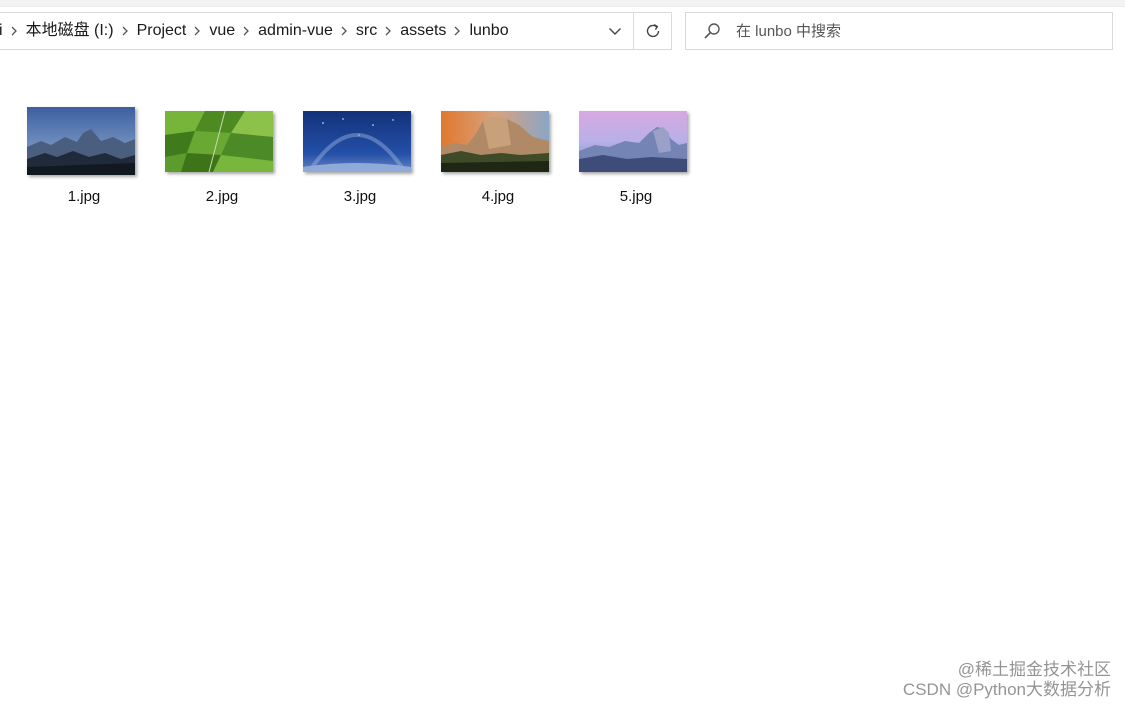 The height and width of the screenshot is (708, 1125). Describe the element at coordinates (366, 31) in the screenshot. I see `breadcrumb-item-src: src` at that location.